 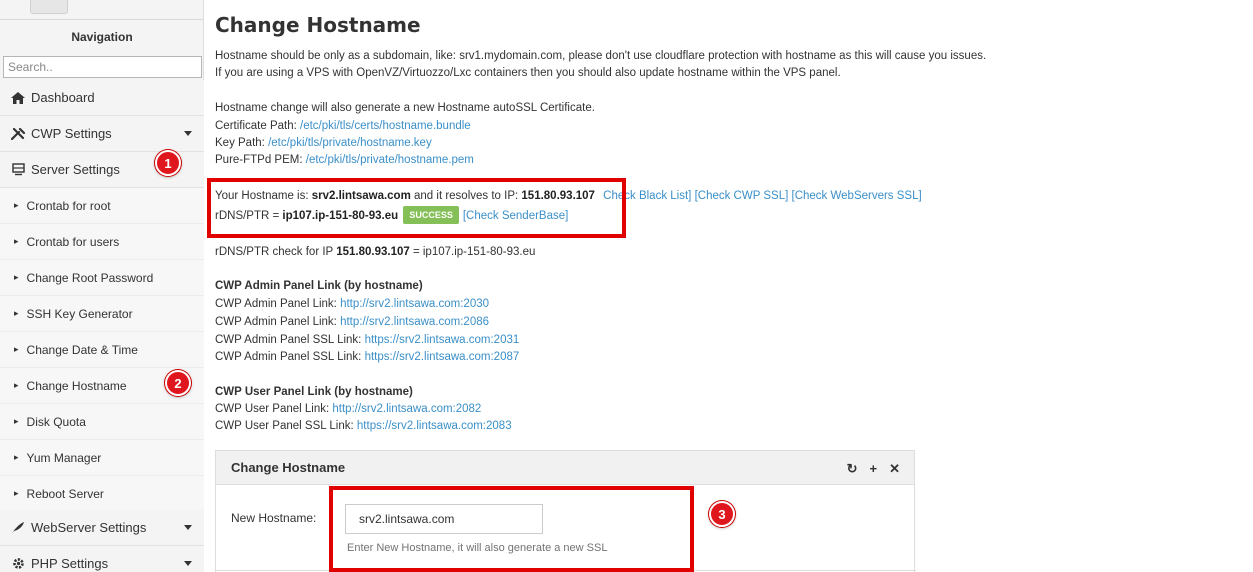 I want to click on sidebar-subitem-disk-quota: ▸ Disk Quota, so click(x=102, y=422).